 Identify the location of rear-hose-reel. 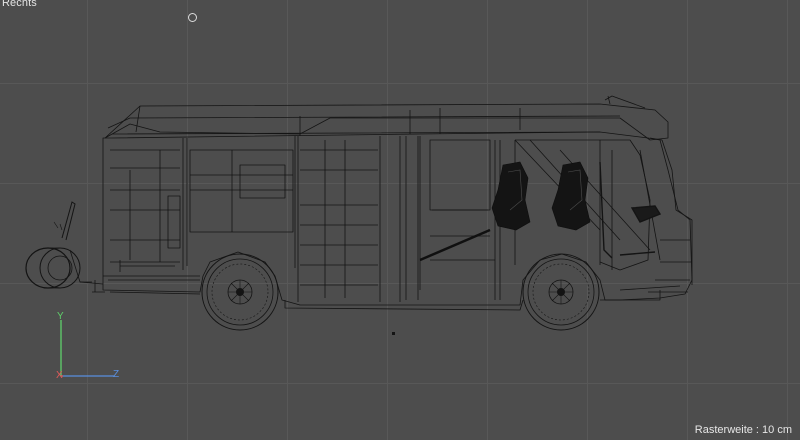
(58, 245).